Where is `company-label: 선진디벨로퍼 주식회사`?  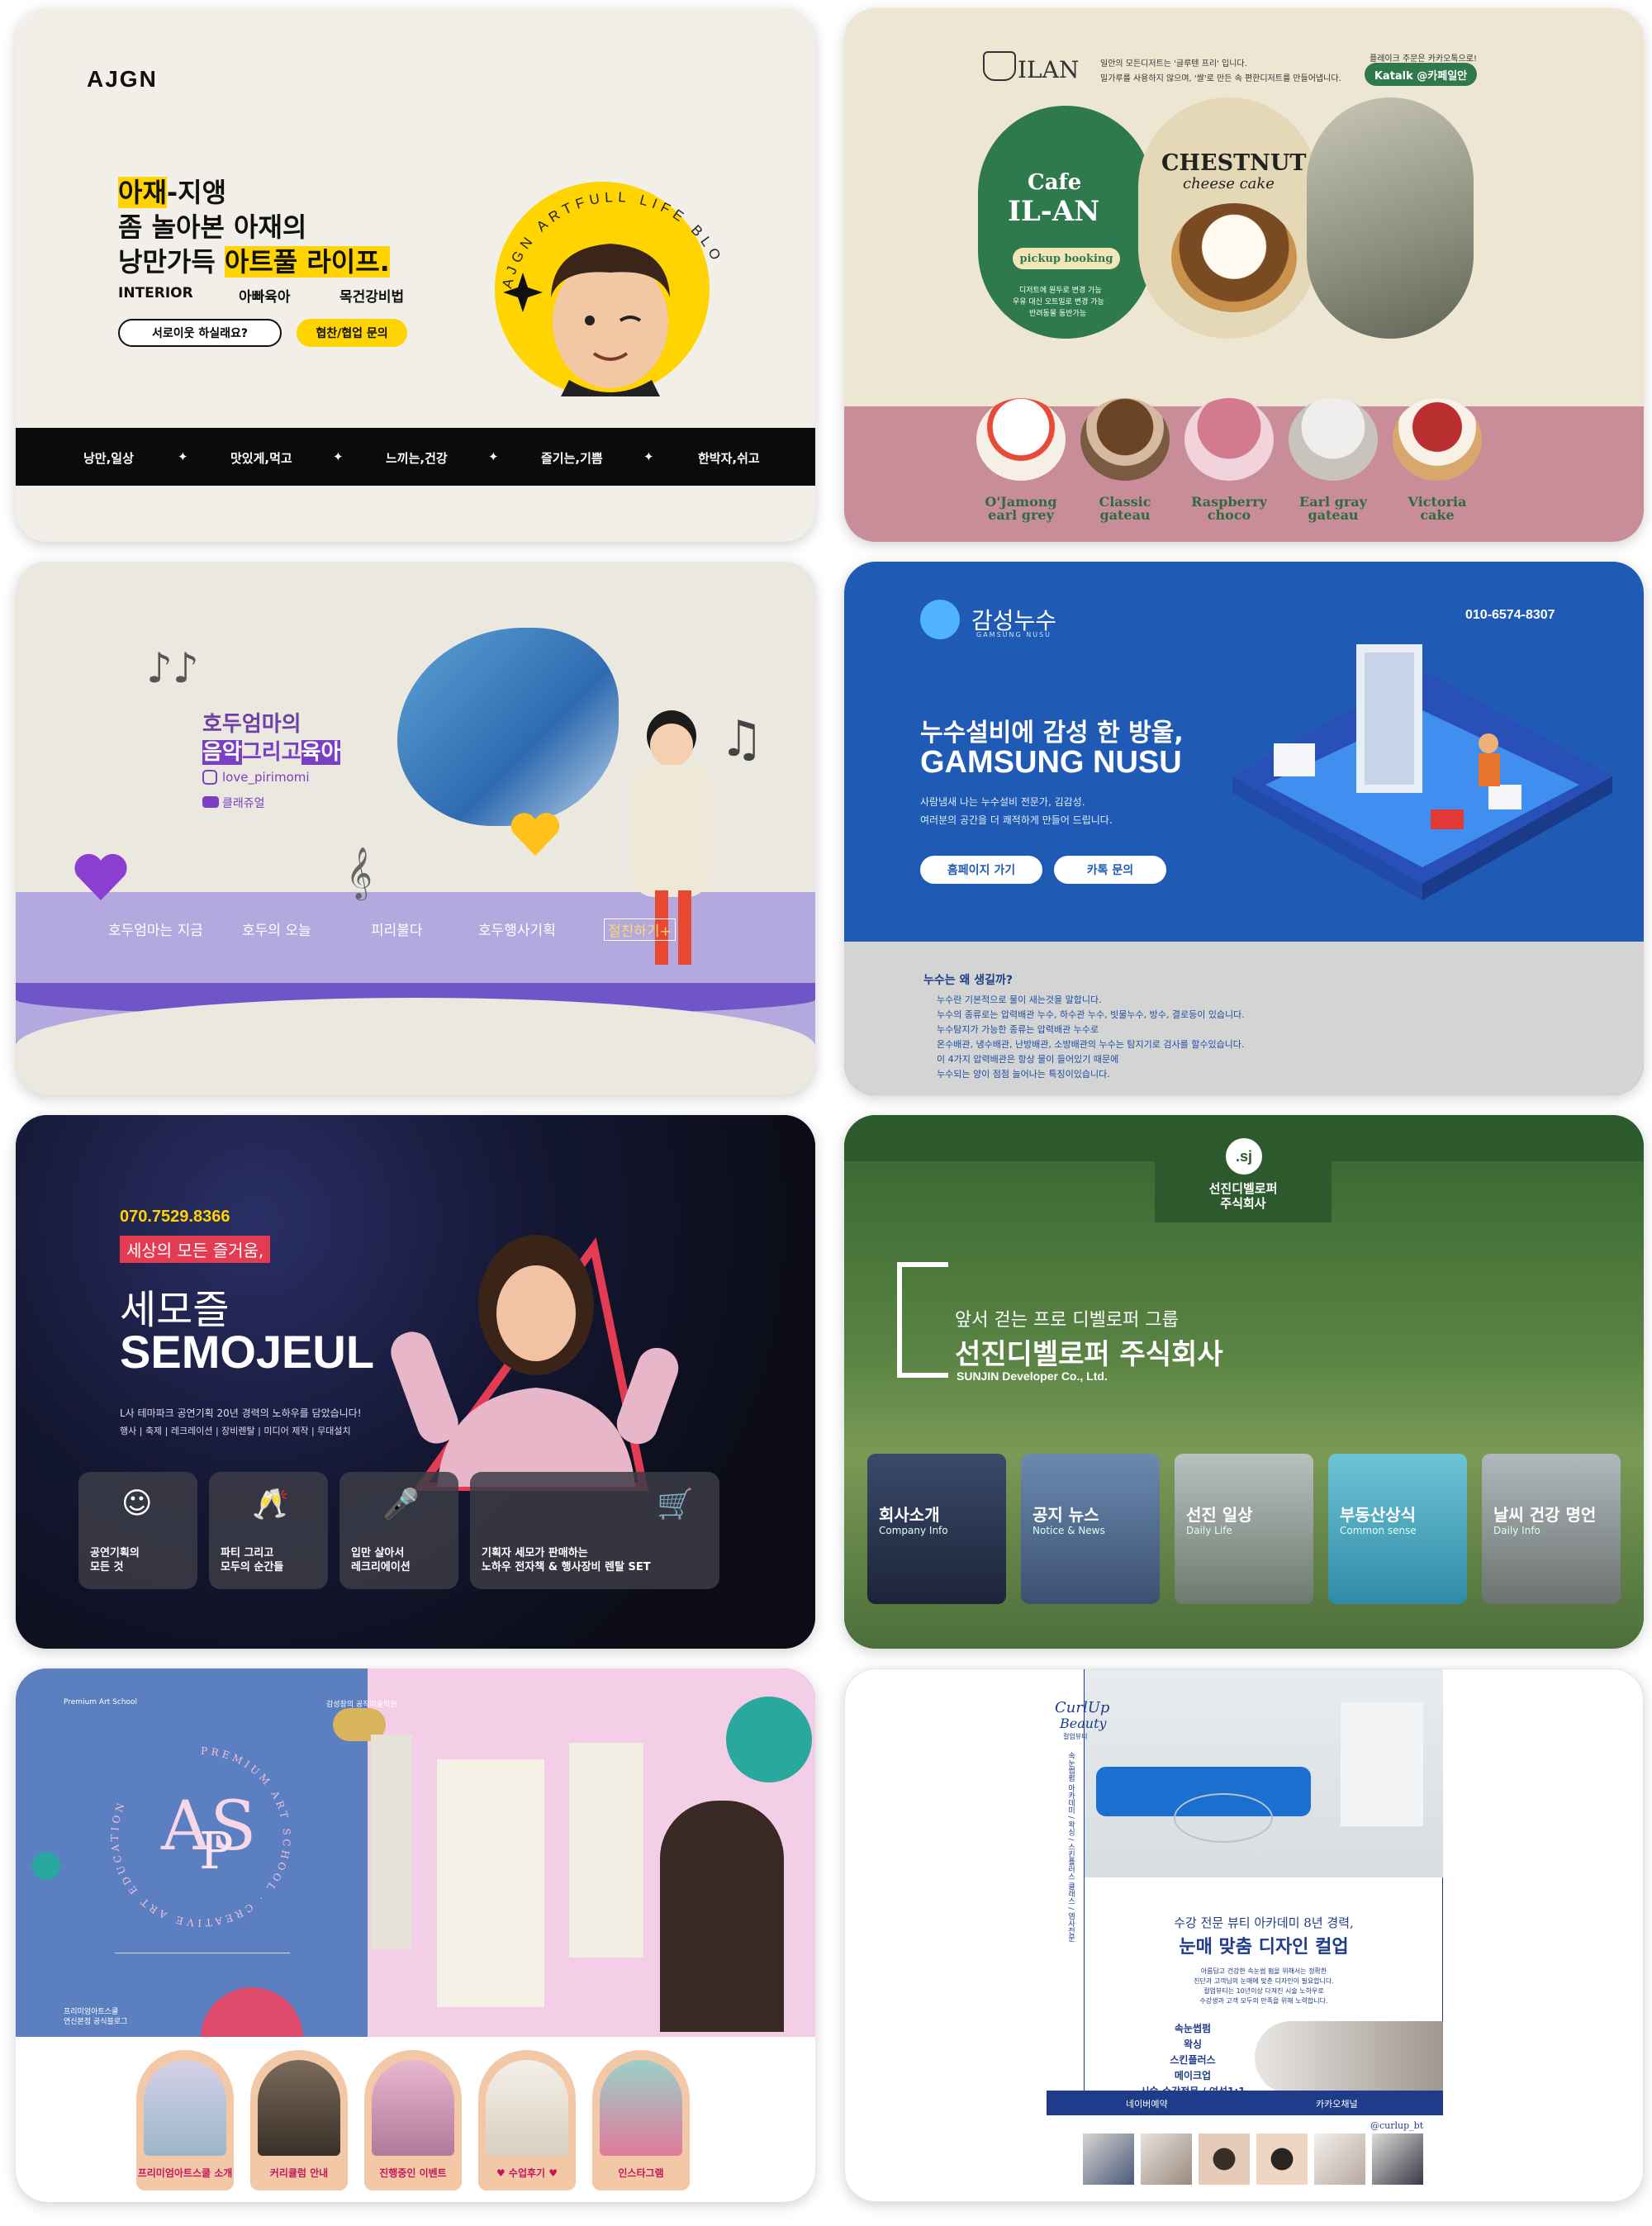
company-label: 선진디벨로퍼 주식회사 is located at coordinates (1243, 1196).